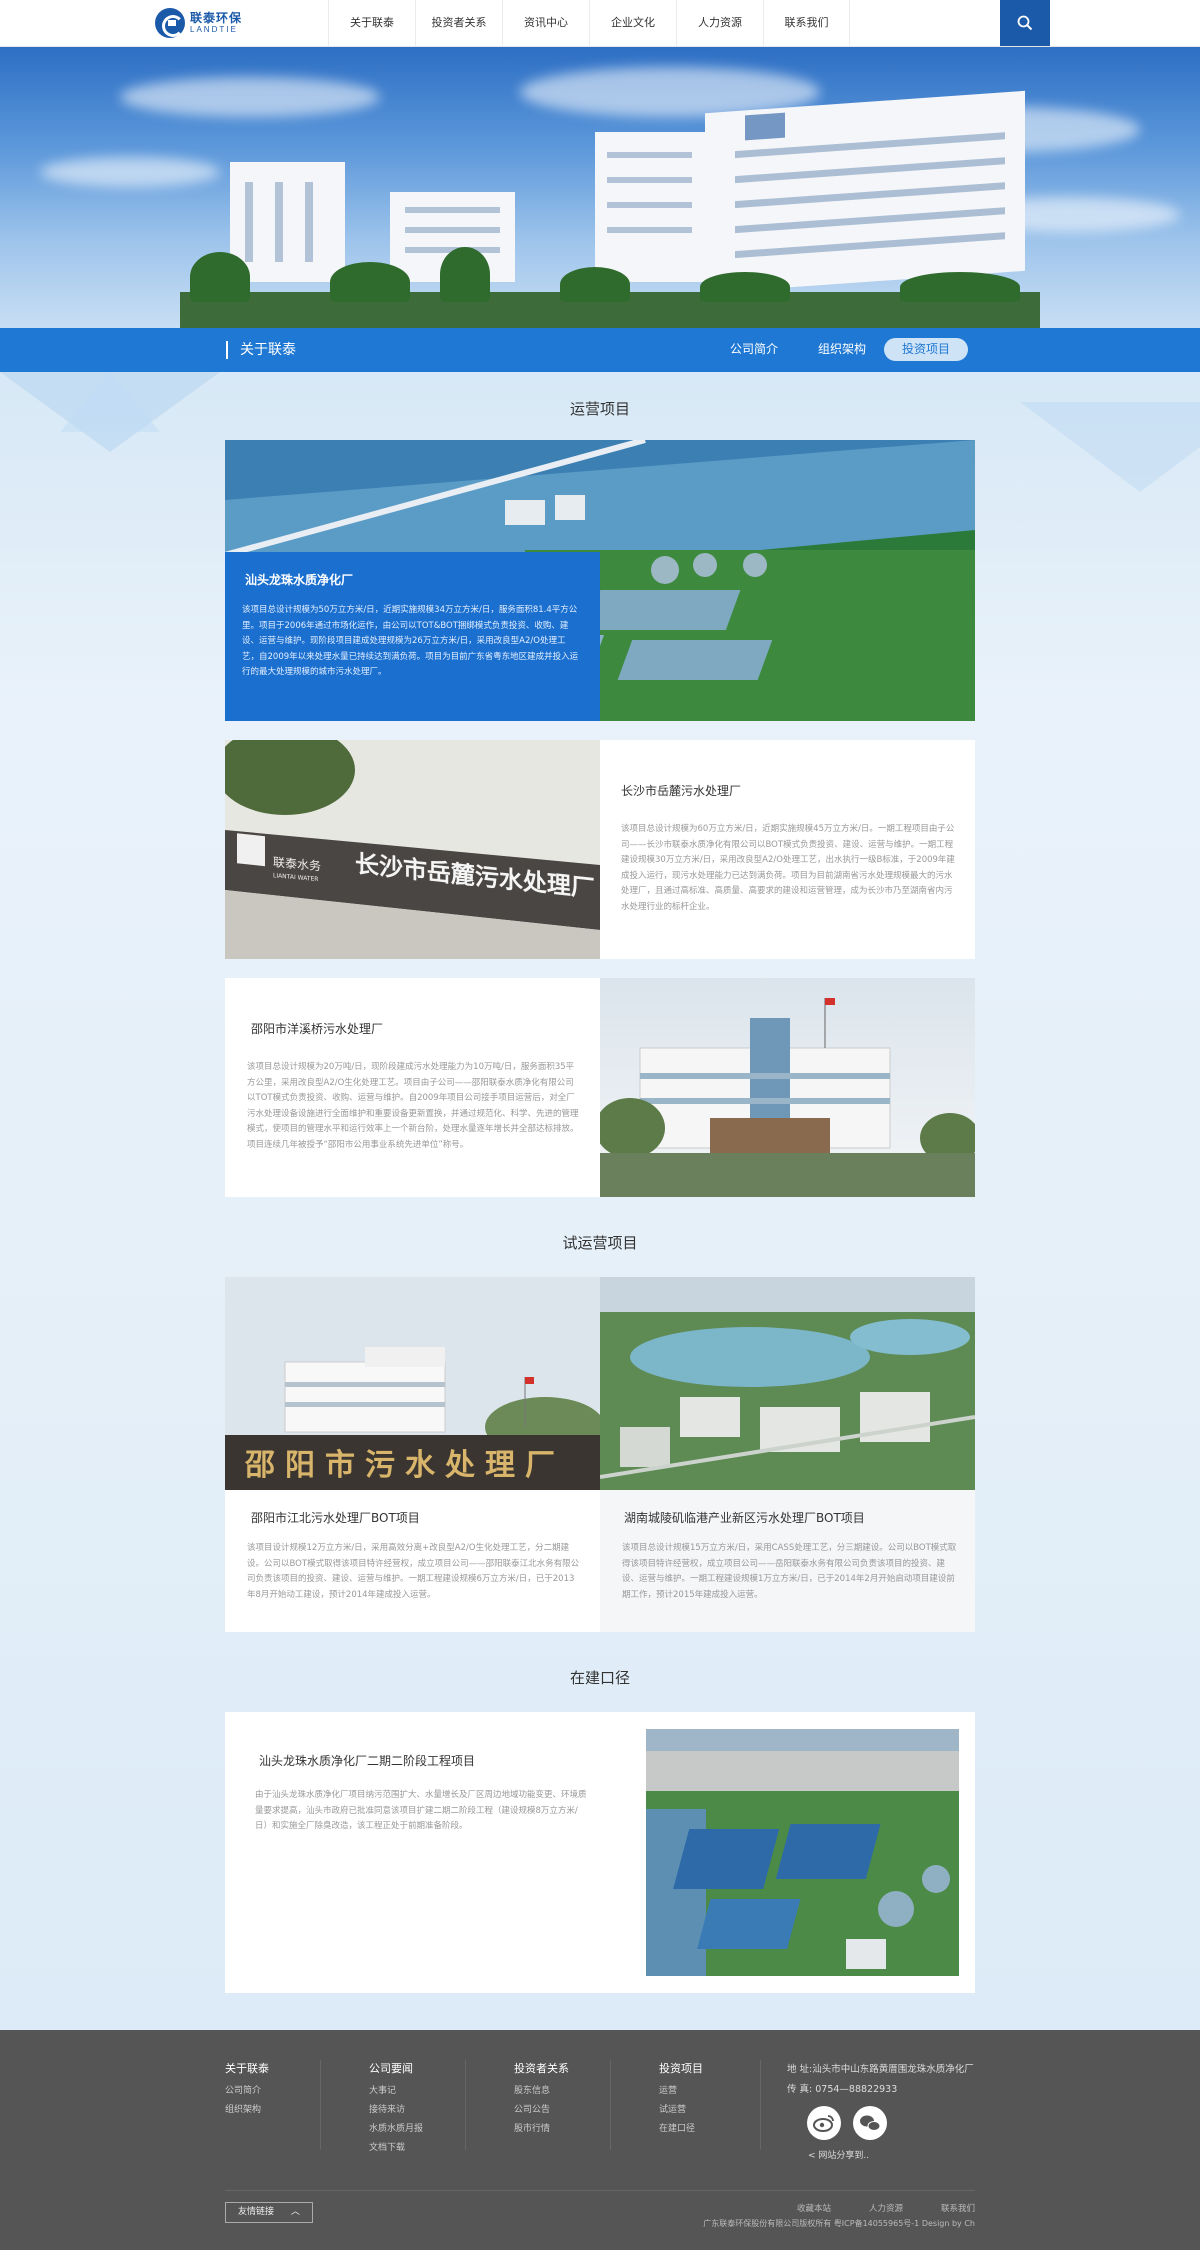 This screenshot has width=1200, height=2250. I want to click on footer-link: 股东信息, so click(541, 2091).